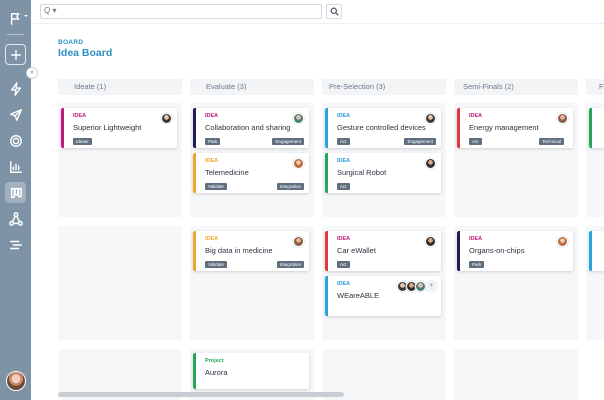 The image size is (604, 400). Describe the element at coordinates (15, 34) in the screenshot. I see `sidebar-divider` at that location.